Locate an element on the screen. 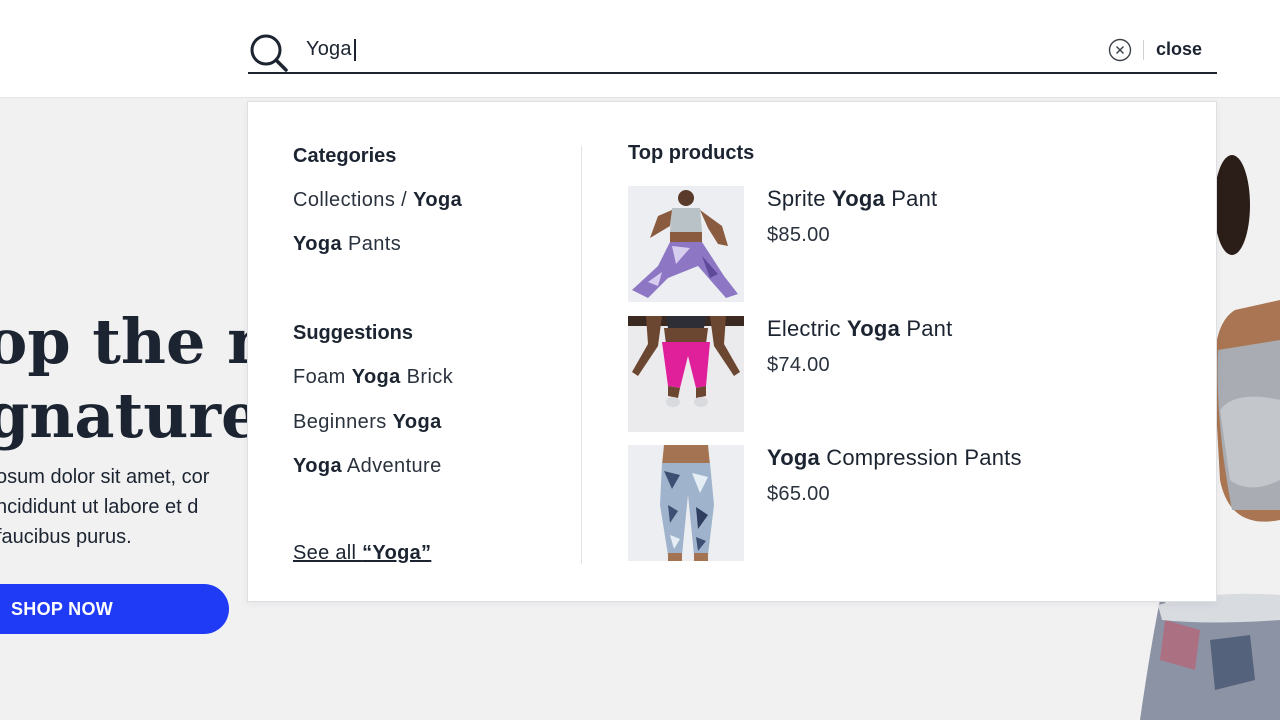  hero-body-line3: faucibus purus. is located at coordinates (66, 537).